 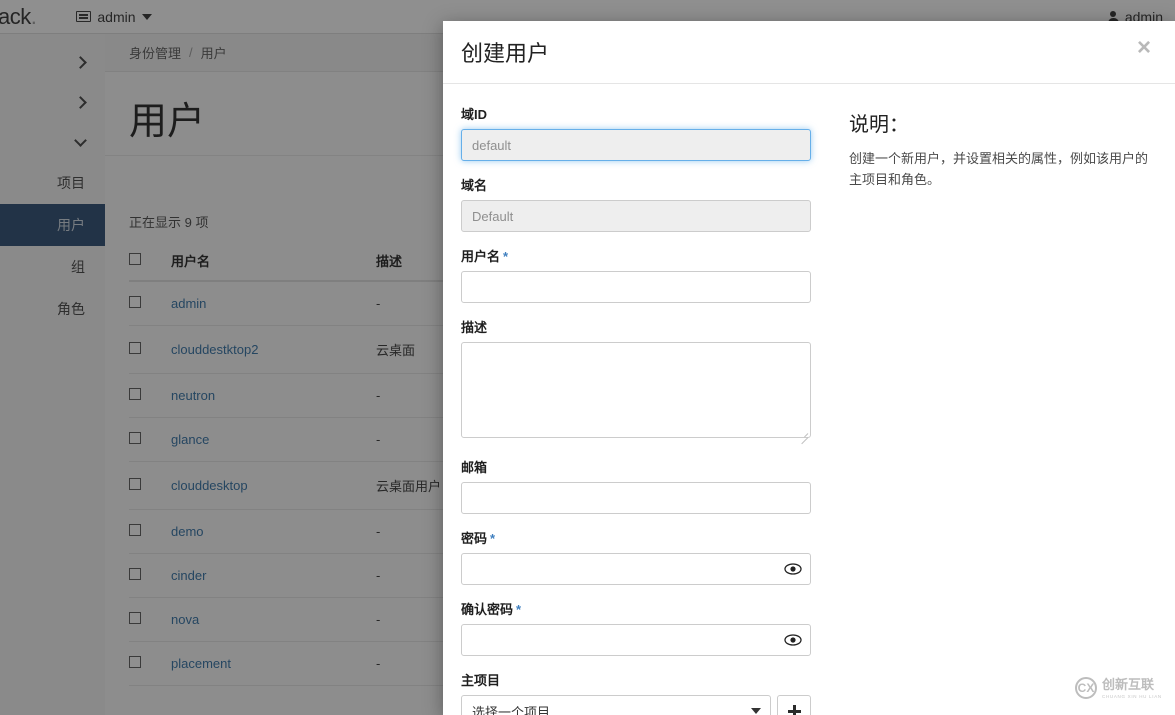 I want to click on confirm-password-input, so click(x=636, y=640).